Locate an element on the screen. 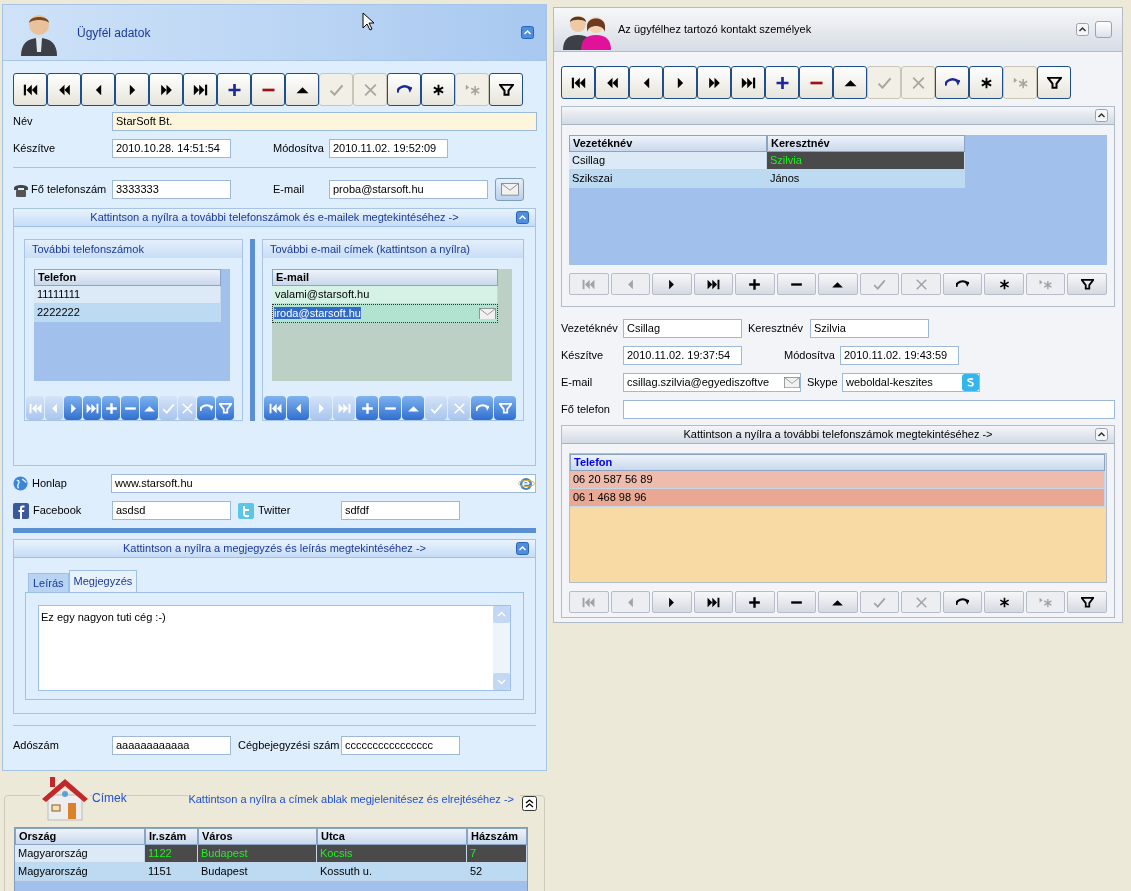  check-icon is located at coordinates (168, 408).